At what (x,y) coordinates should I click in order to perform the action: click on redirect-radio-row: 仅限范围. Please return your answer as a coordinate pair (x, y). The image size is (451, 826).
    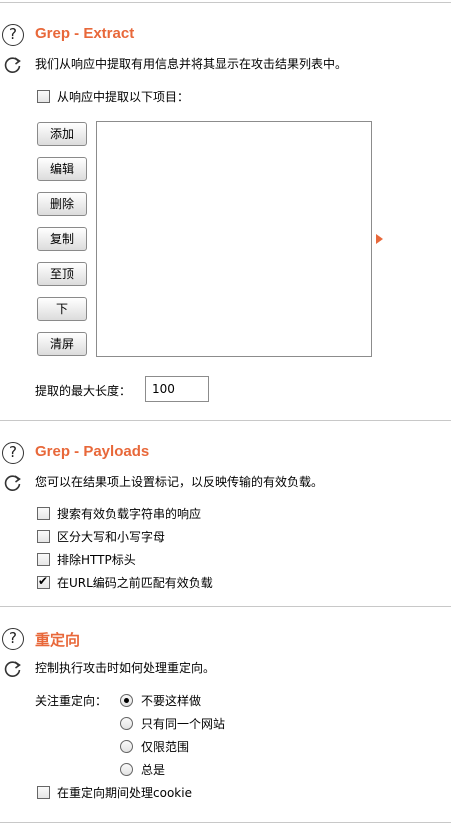
    Looking at the image, I should click on (154, 746).